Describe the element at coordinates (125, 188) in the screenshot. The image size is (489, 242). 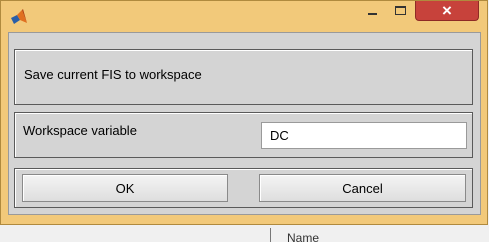
I see `ok-button: OK` at that location.